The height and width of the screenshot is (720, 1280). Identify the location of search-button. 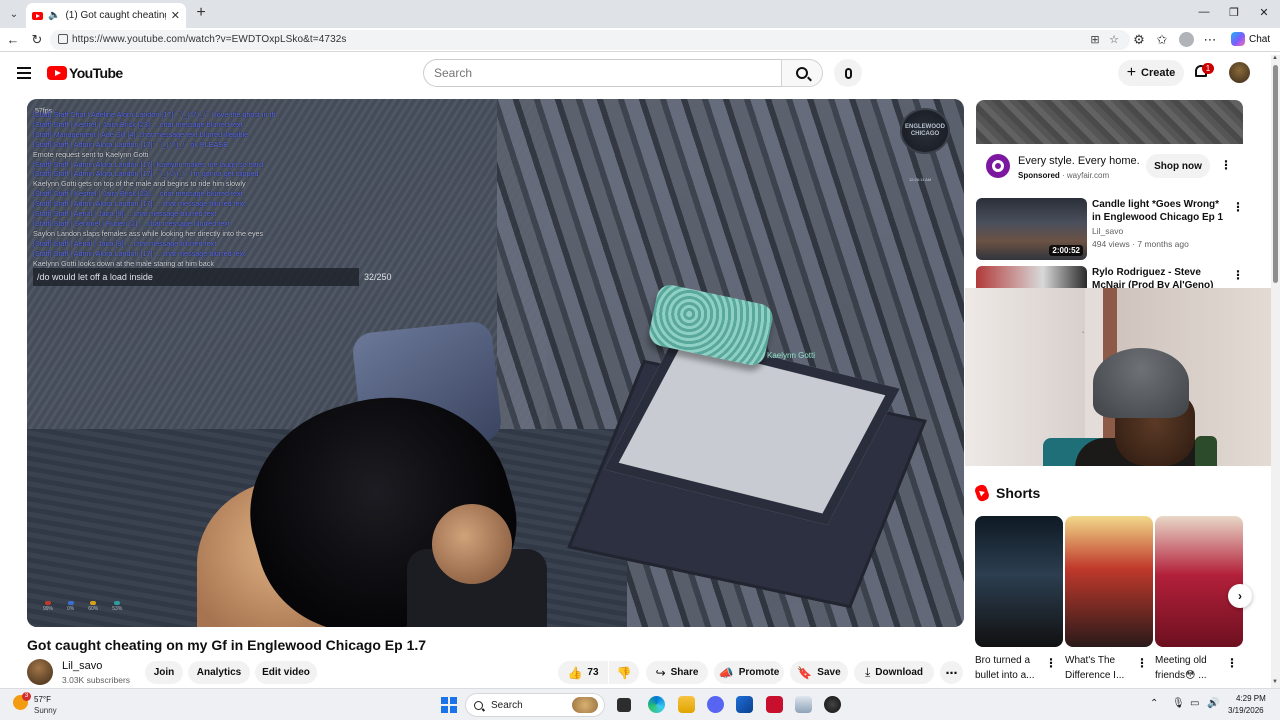
(802, 73).